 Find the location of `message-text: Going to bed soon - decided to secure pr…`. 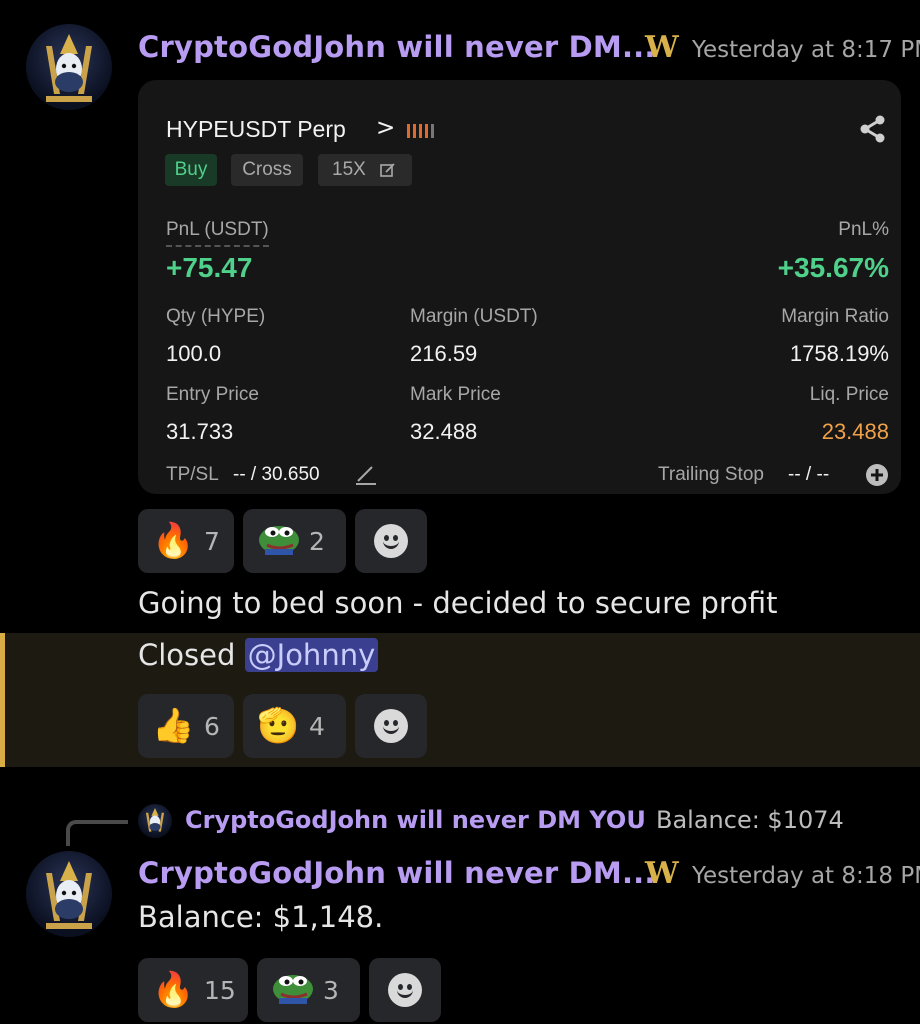

message-text: Going to bed soon - decided to secure pr… is located at coordinates (458, 603).